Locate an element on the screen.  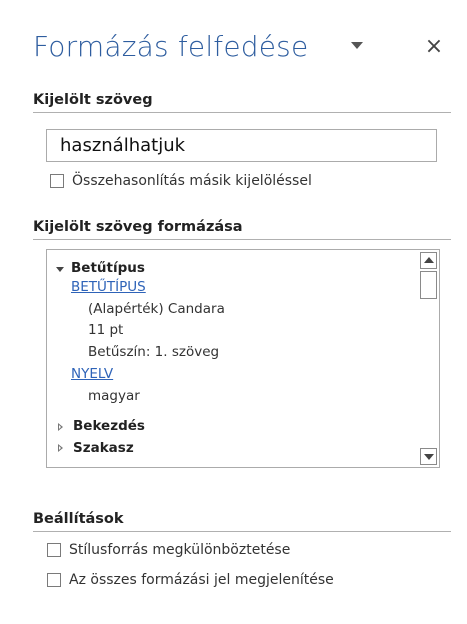
show-formatting-marks-option: Az összes formázási jel megjelenítése is located at coordinates (190, 580).